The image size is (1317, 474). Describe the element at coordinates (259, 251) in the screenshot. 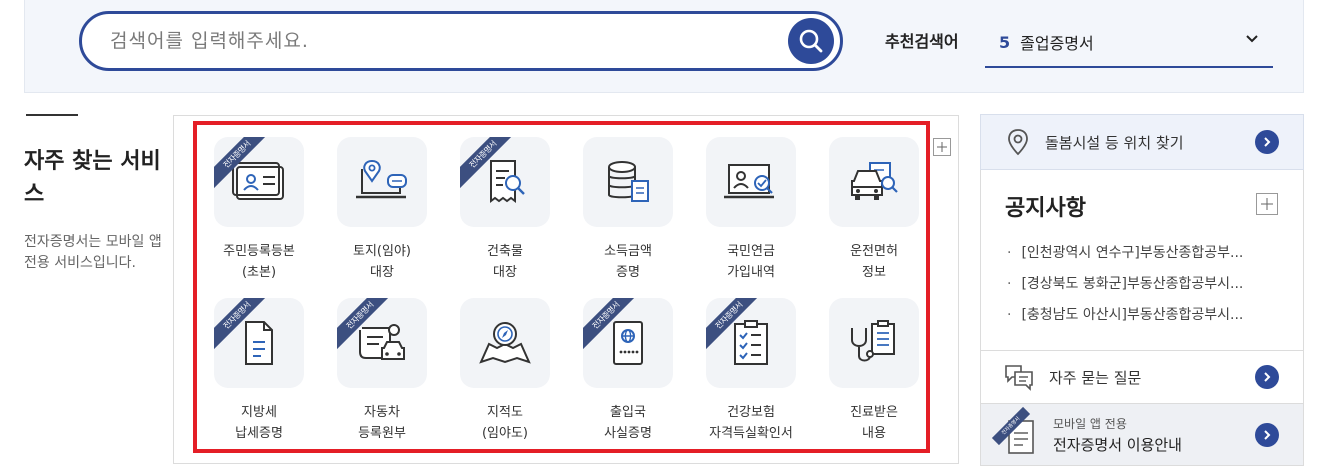

I see `service-label-line1: 주민등록등본` at that location.